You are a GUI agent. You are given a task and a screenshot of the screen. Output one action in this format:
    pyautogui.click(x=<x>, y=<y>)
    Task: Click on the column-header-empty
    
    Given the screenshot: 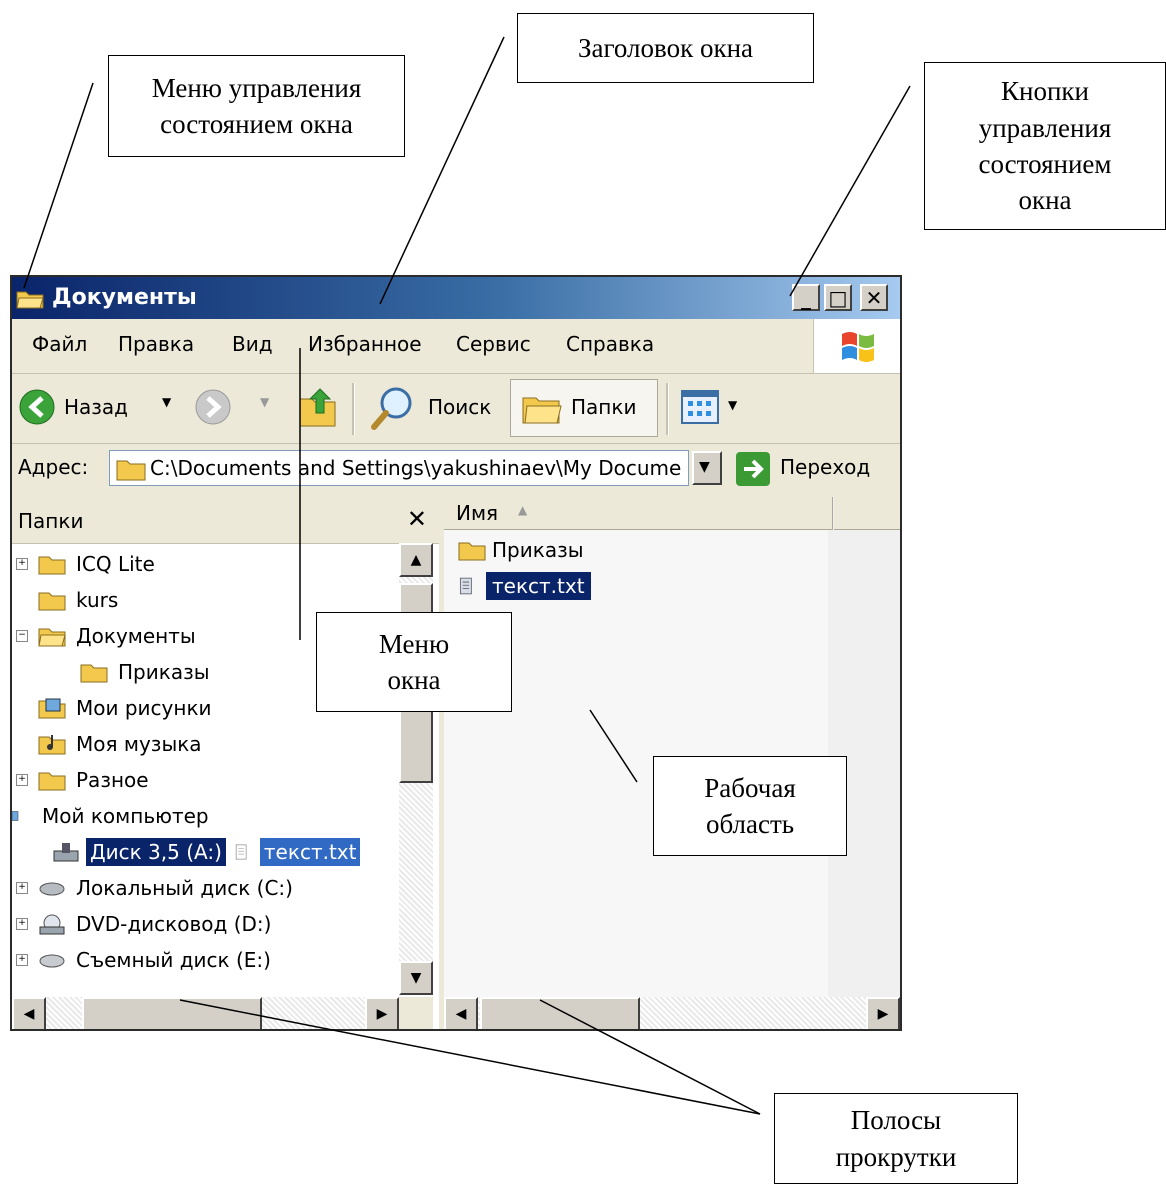 What is the action you would take?
    pyautogui.click(x=867, y=513)
    